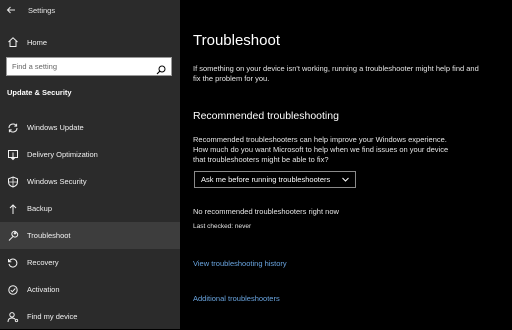 This screenshot has height=330, width=512. What do you see at coordinates (13, 181) in the screenshot?
I see `shield-icon` at bounding box center [13, 181].